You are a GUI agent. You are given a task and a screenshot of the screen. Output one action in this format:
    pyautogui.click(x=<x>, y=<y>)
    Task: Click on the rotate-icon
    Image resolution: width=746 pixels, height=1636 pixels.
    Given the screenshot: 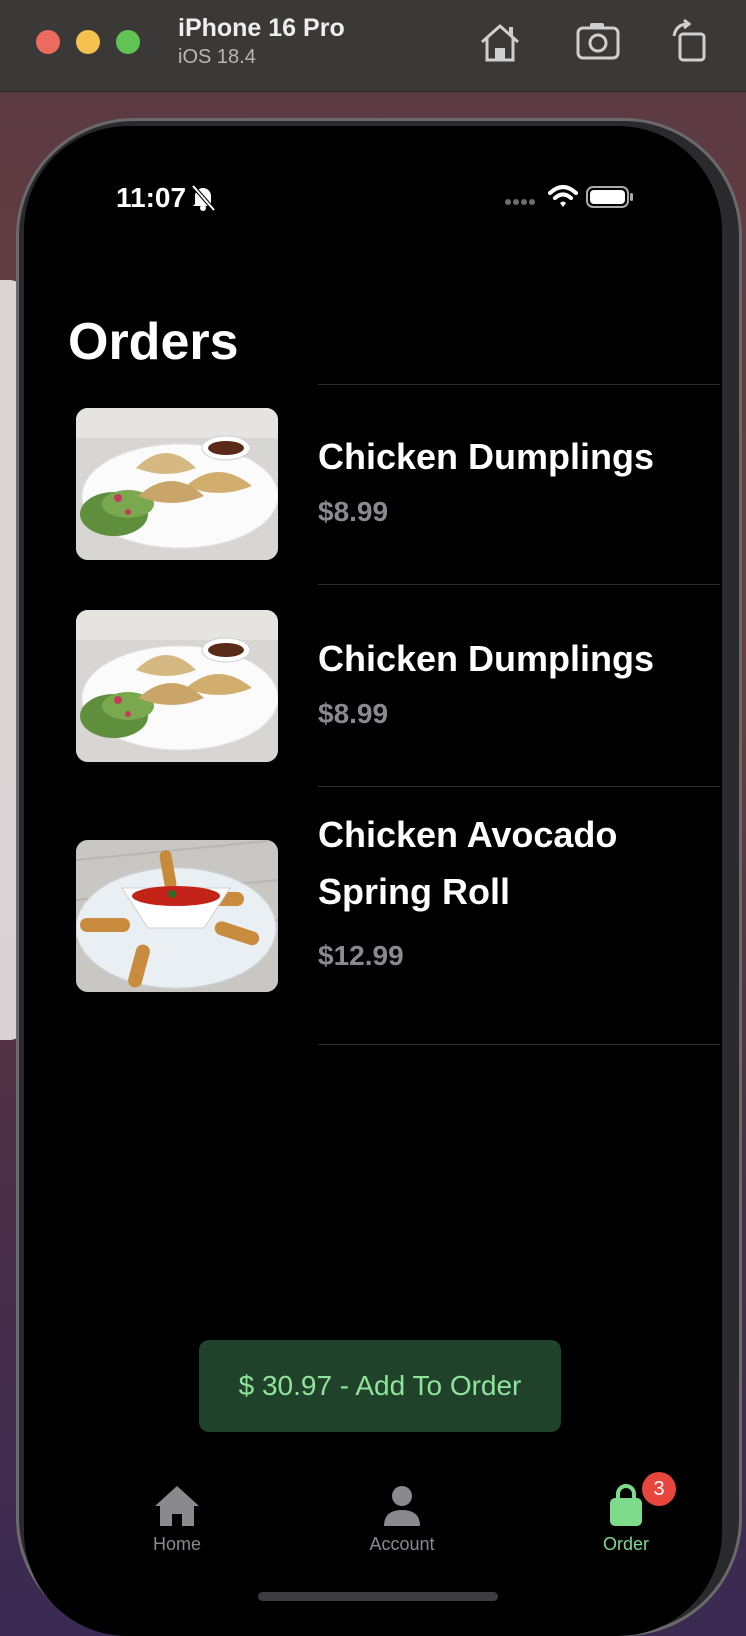 What is the action you would take?
    pyautogui.click(x=692, y=42)
    